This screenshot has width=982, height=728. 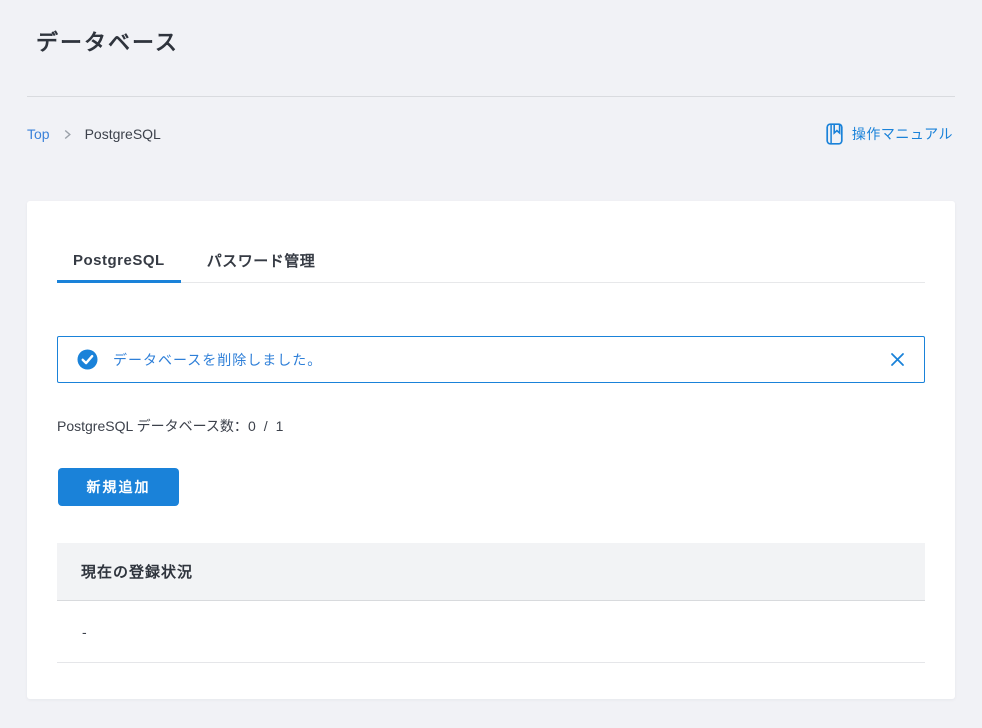 I want to click on table-header-label: 現在の登録状況, so click(x=137, y=572).